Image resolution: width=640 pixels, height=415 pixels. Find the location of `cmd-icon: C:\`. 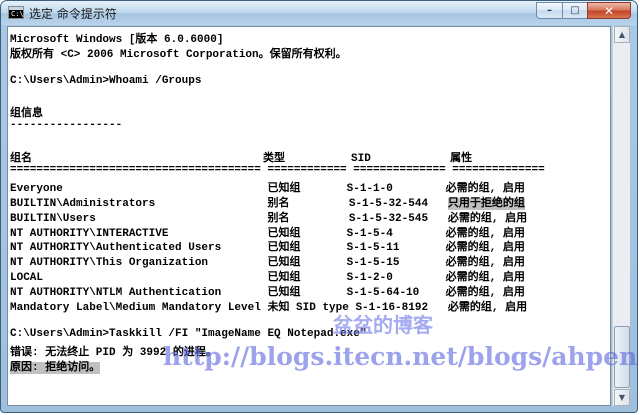

cmd-icon: C:\ is located at coordinates (16, 12).